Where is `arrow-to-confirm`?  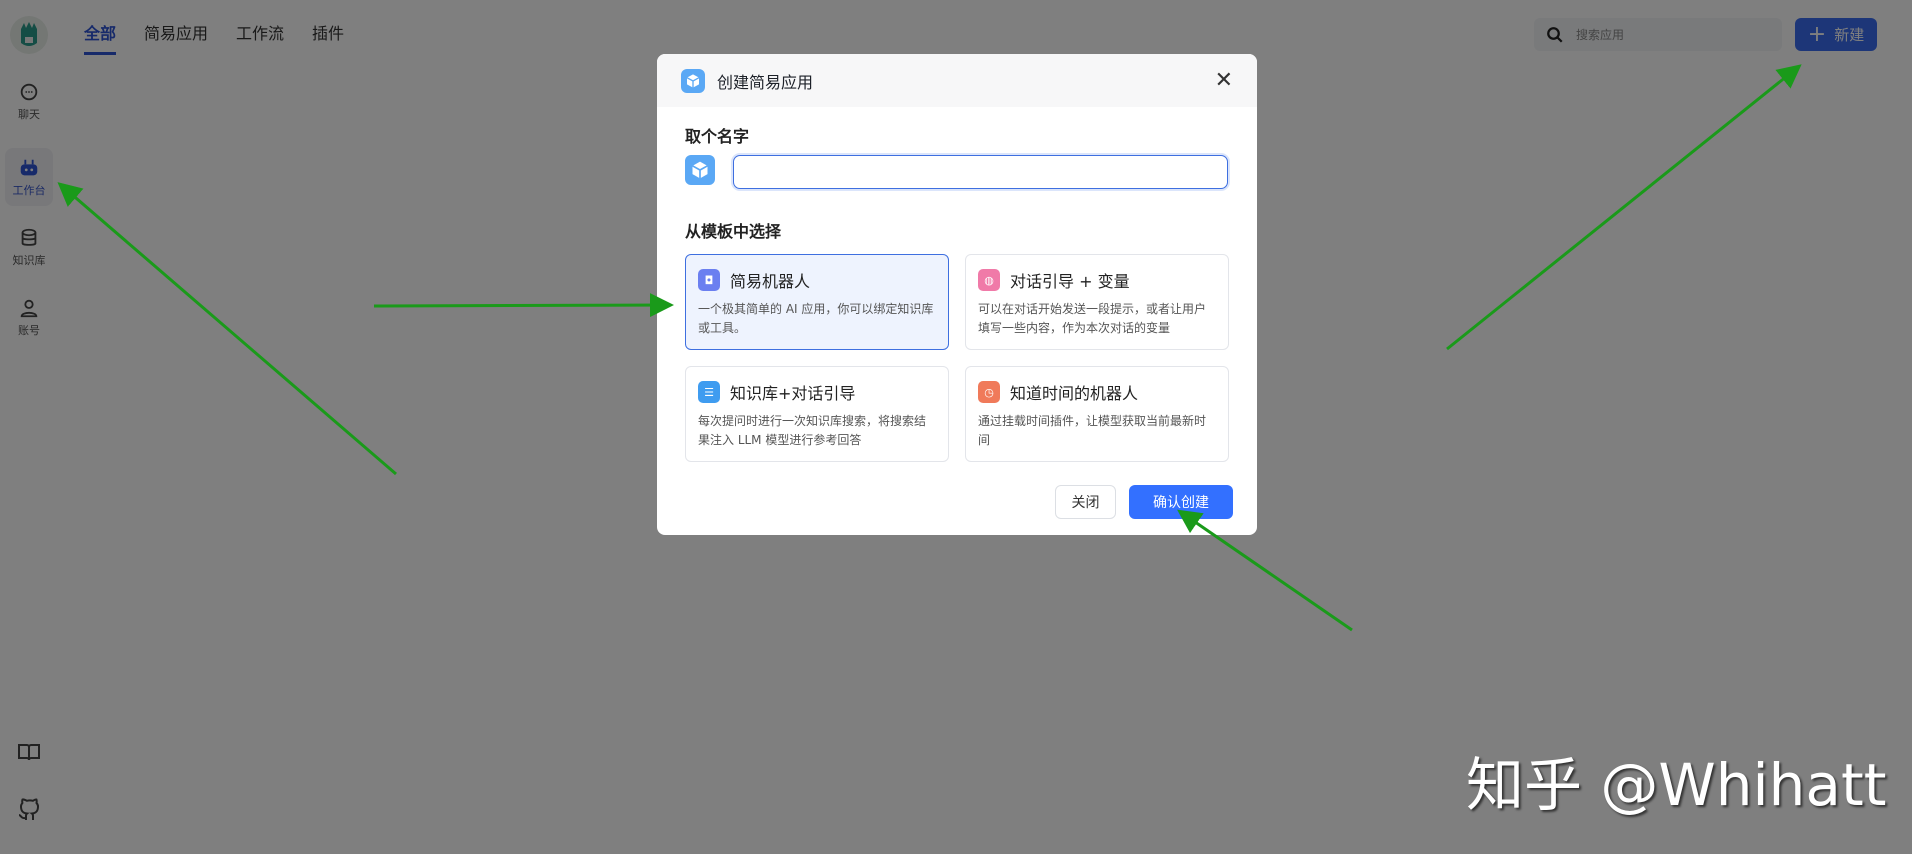 arrow-to-confirm is located at coordinates (1265, 570).